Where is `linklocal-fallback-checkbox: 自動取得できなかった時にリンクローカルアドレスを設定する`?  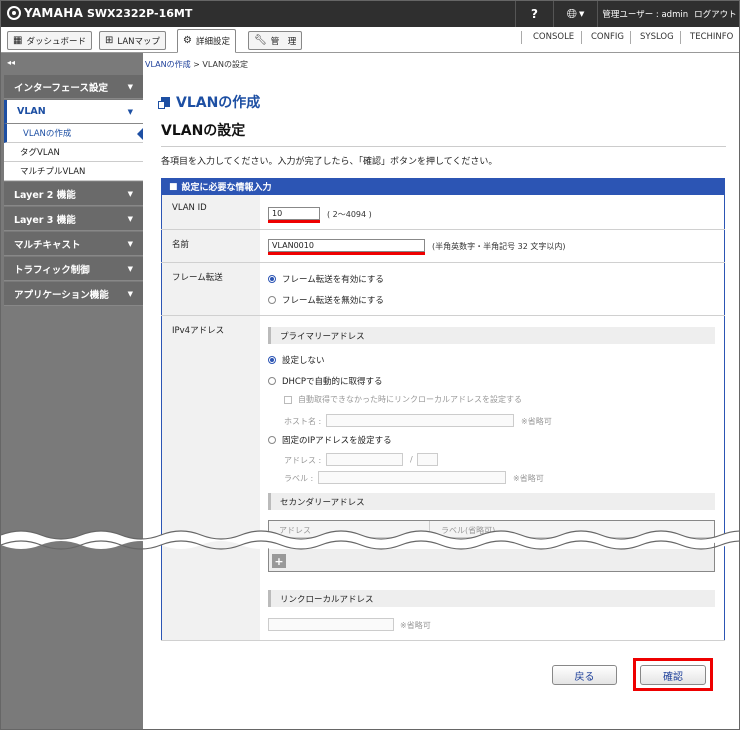 linklocal-fallback-checkbox: 自動取得できなかった時にリンクローカルアドレスを設定する is located at coordinates (403, 399).